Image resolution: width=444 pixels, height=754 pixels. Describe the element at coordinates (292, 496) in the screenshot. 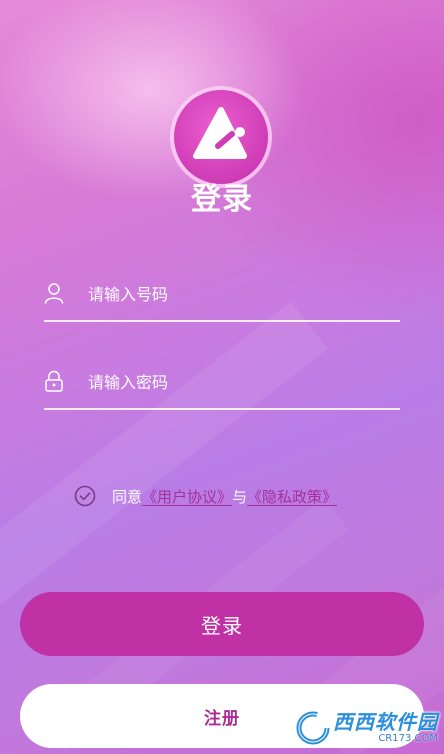

I see `privacy-policy-link: 《隐私政策》` at that location.